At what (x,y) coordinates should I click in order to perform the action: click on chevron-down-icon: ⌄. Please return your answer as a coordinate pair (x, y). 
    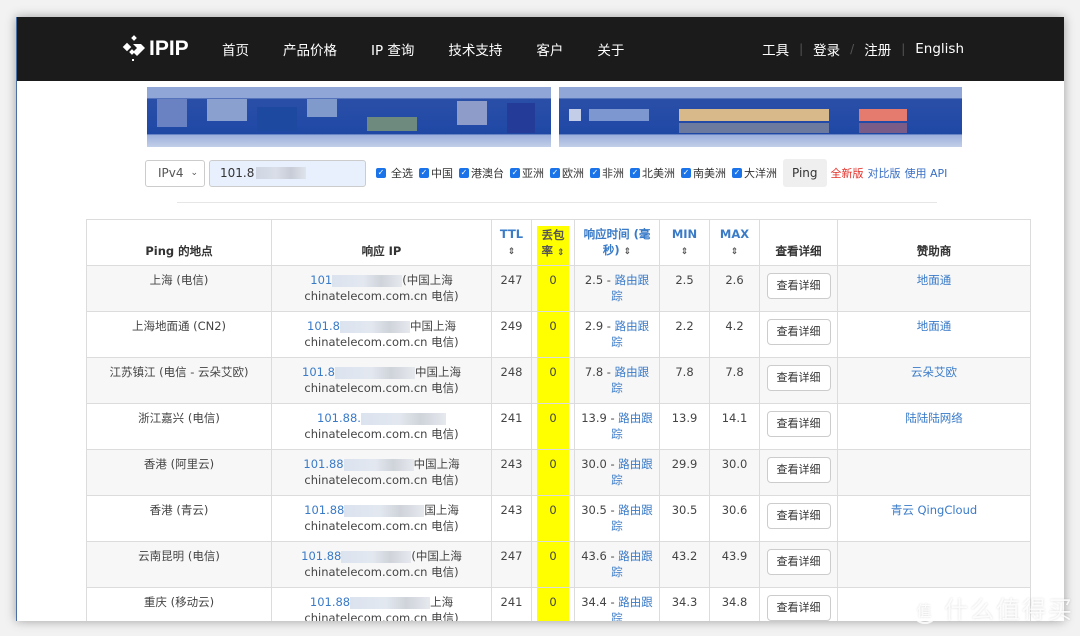
    Looking at the image, I should click on (194, 173).